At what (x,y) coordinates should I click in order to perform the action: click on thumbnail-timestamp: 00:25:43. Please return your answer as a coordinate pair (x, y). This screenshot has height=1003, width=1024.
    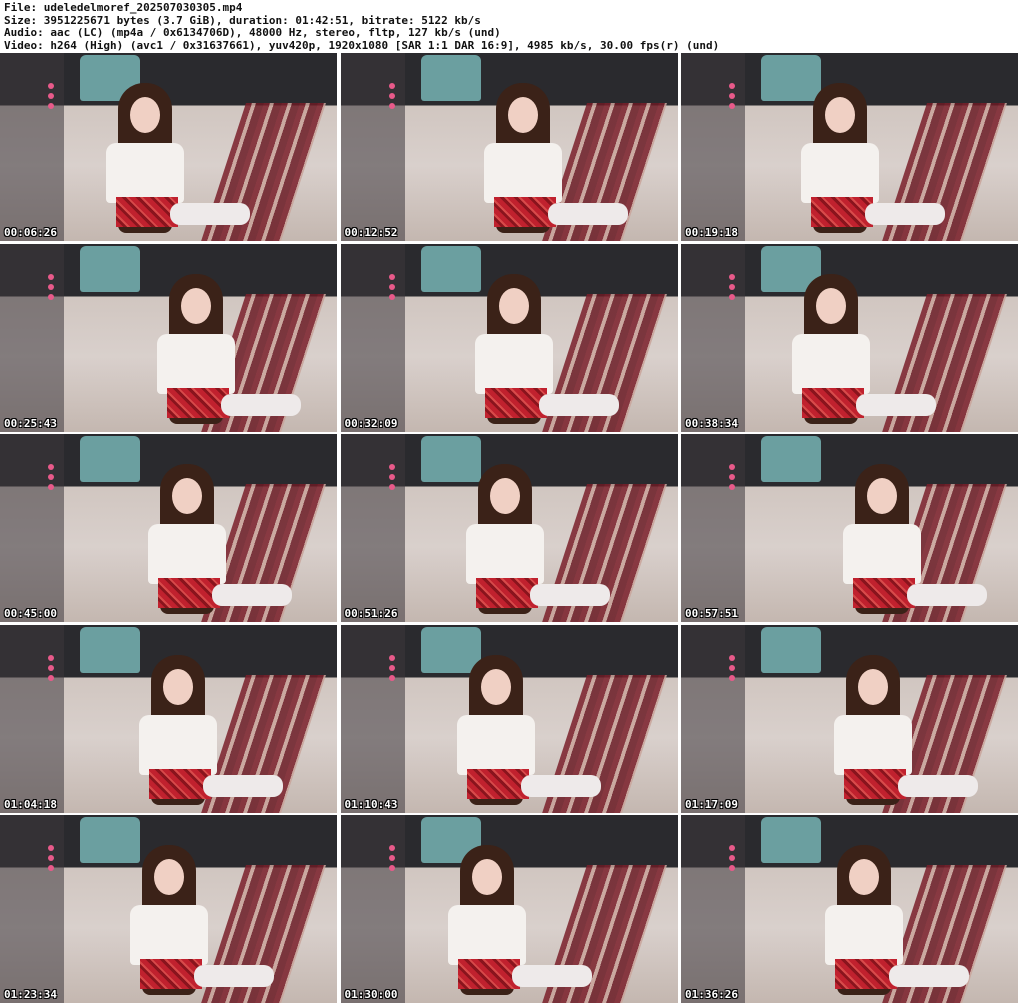
    Looking at the image, I should click on (30, 423).